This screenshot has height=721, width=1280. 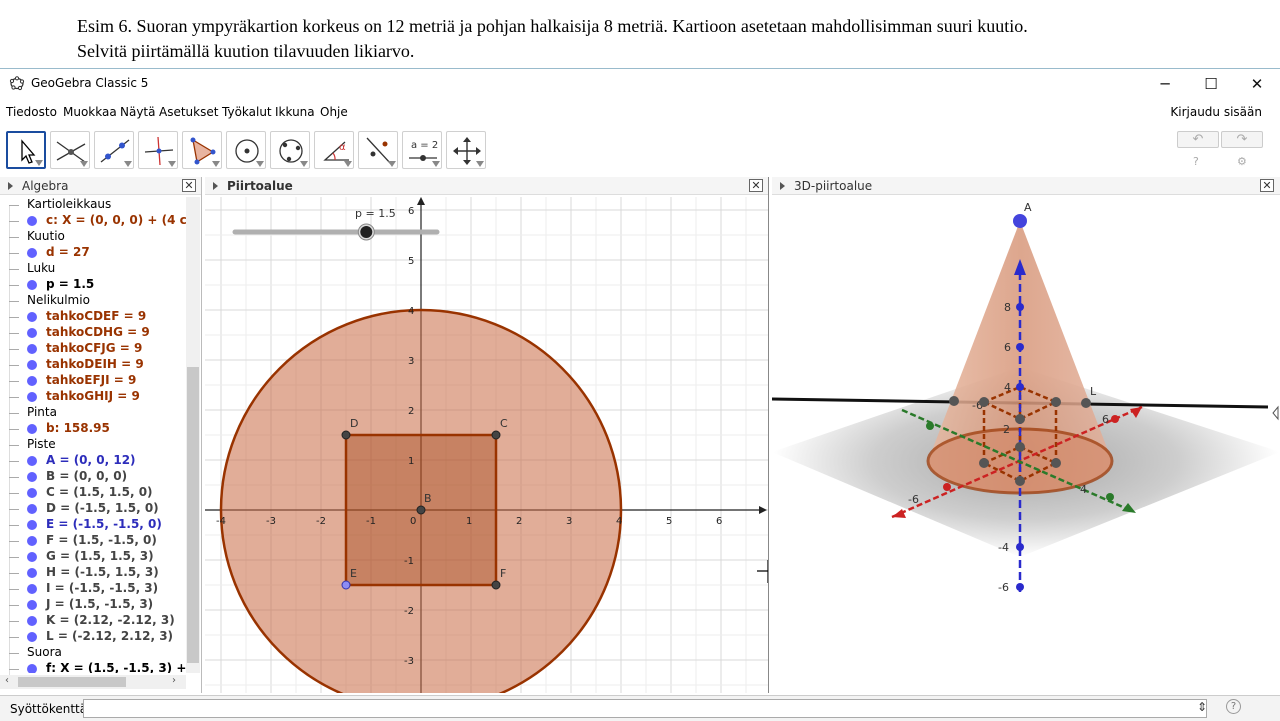 What do you see at coordinates (93, 445) in the screenshot?
I see `algebra-category: Piste` at bounding box center [93, 445].